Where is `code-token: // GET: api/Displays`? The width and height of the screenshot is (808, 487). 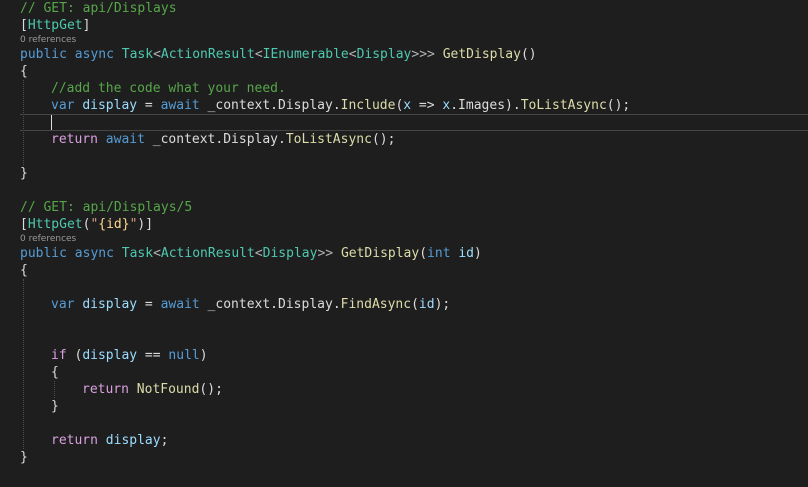
code-token: // GET: api/Displays is located at coordinates (98, 8).